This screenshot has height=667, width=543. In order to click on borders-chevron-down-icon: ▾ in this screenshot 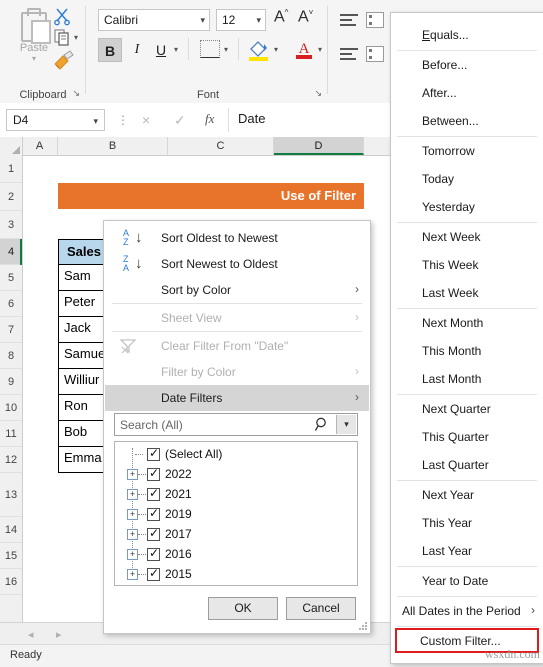, I will do `click(226, 49)`.